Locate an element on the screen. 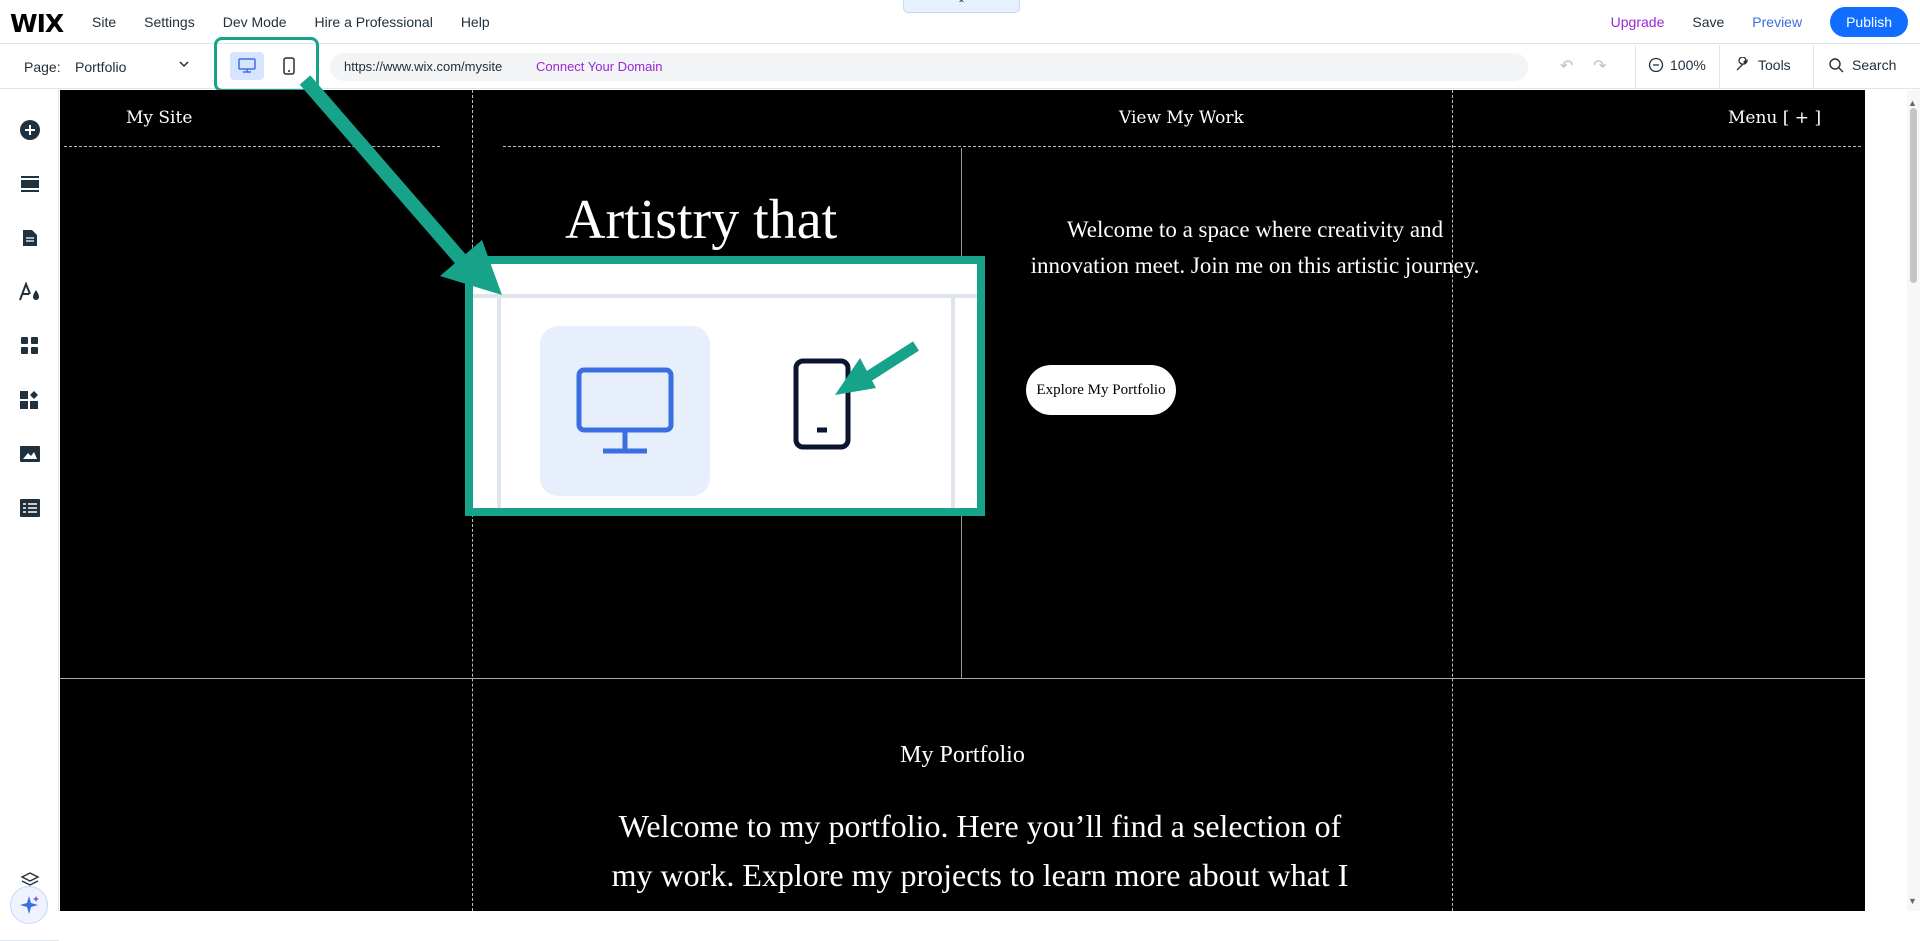 The height and width of the screenshot is (941, 1920). pages-icon is located at coordinates (30, 238).